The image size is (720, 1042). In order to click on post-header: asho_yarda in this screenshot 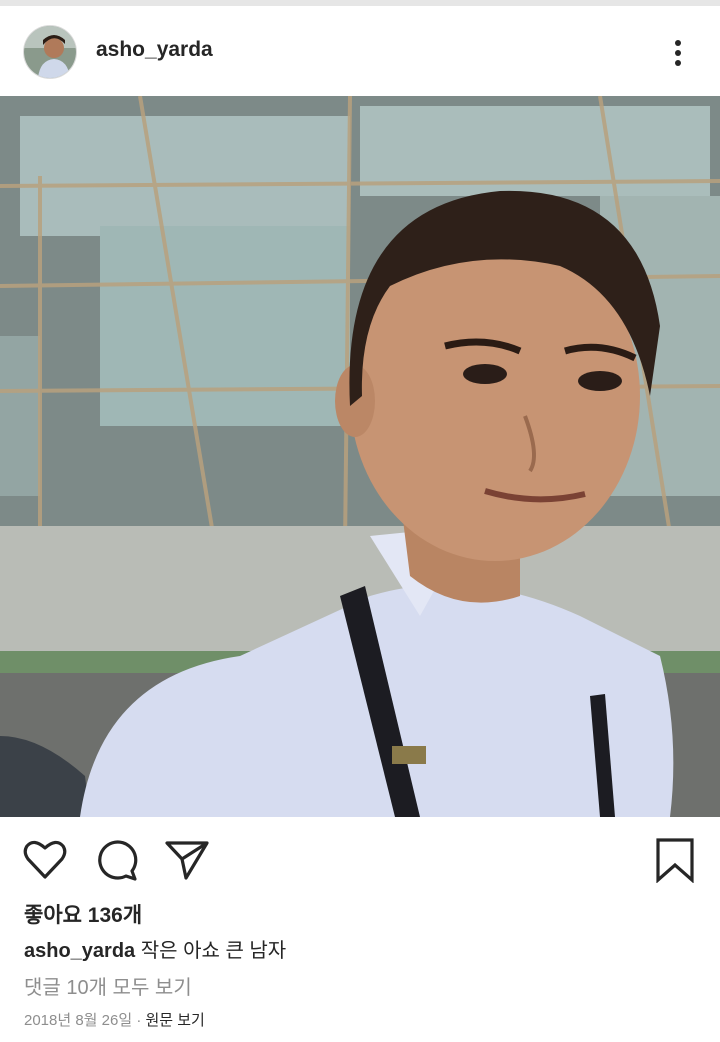, I will do `click(360, 51)`.